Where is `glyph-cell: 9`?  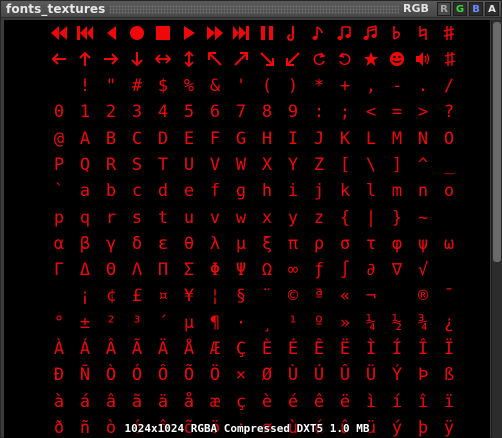 glyph-cell: 9 is located at coordinates (293, 112).